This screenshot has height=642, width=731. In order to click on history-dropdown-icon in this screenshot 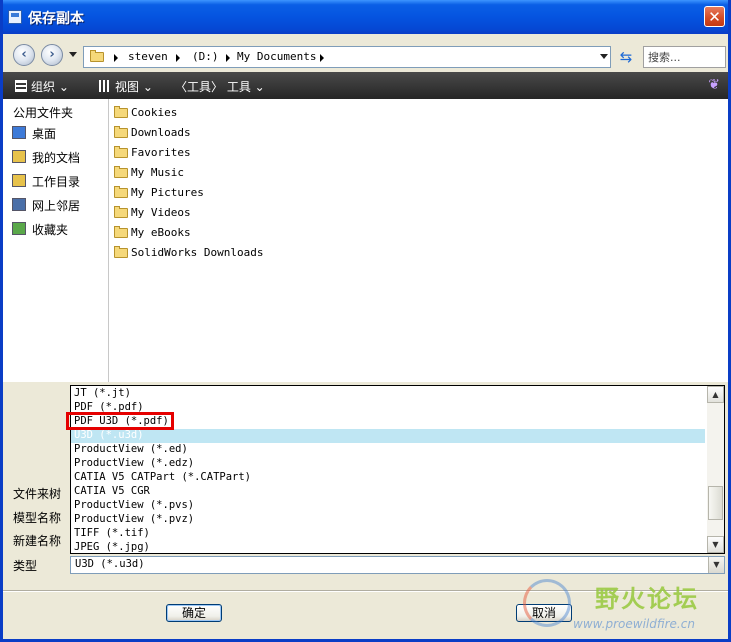, I will do `click(73, 54)`.